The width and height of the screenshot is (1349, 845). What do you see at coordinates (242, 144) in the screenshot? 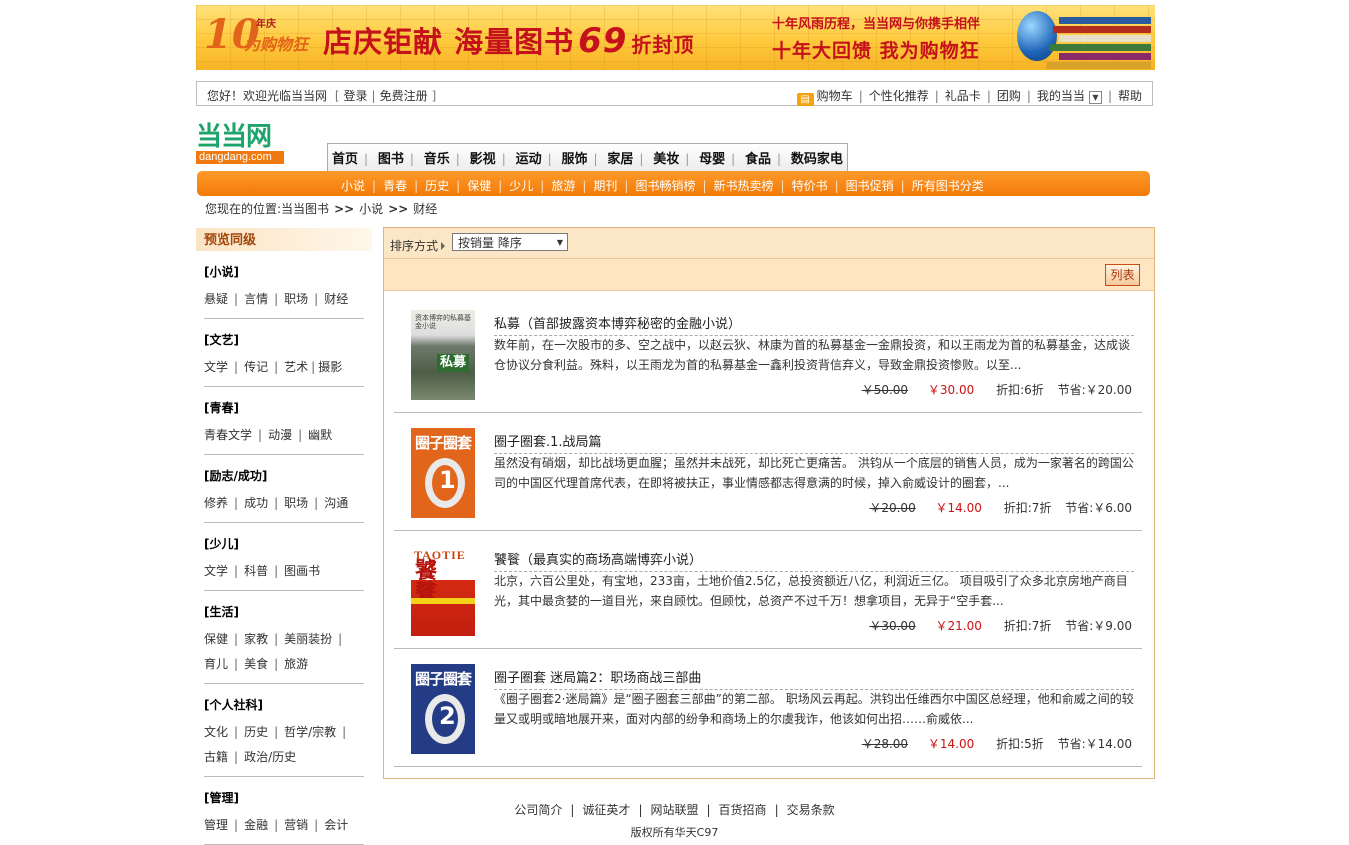
I see `site-logo: 当当网 dangdang.com` at bounding box center [242, 144].